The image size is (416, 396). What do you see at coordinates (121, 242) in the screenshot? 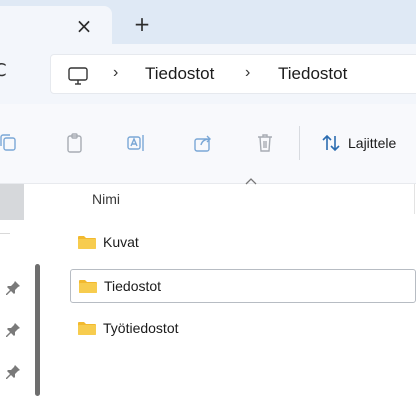
I see `list-item-label: Kuvat` at bounding box center [121, 242].